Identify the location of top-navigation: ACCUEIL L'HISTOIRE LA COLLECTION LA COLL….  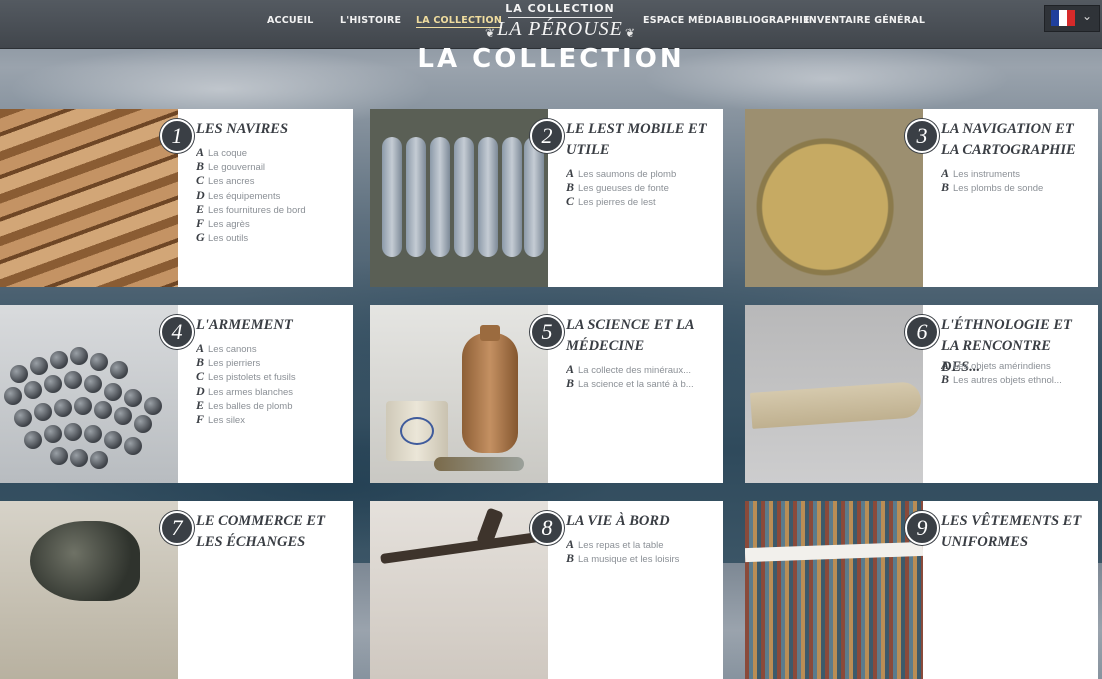
(551, 24).